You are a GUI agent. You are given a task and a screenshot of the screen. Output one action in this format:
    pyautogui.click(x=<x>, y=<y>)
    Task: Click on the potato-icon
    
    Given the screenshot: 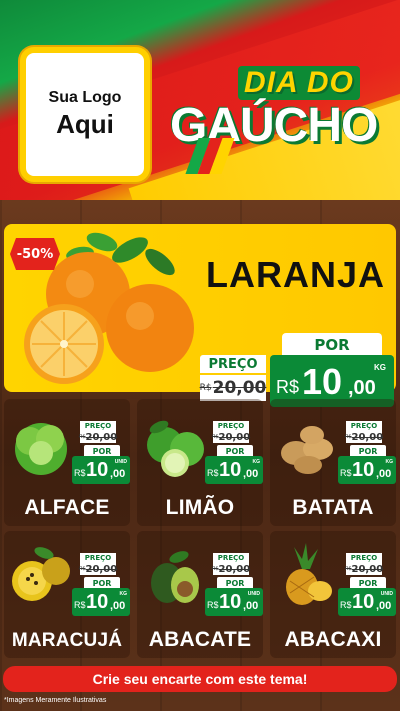 What is the action you would take?
    pyautogui.click(x=307, y=450)
    